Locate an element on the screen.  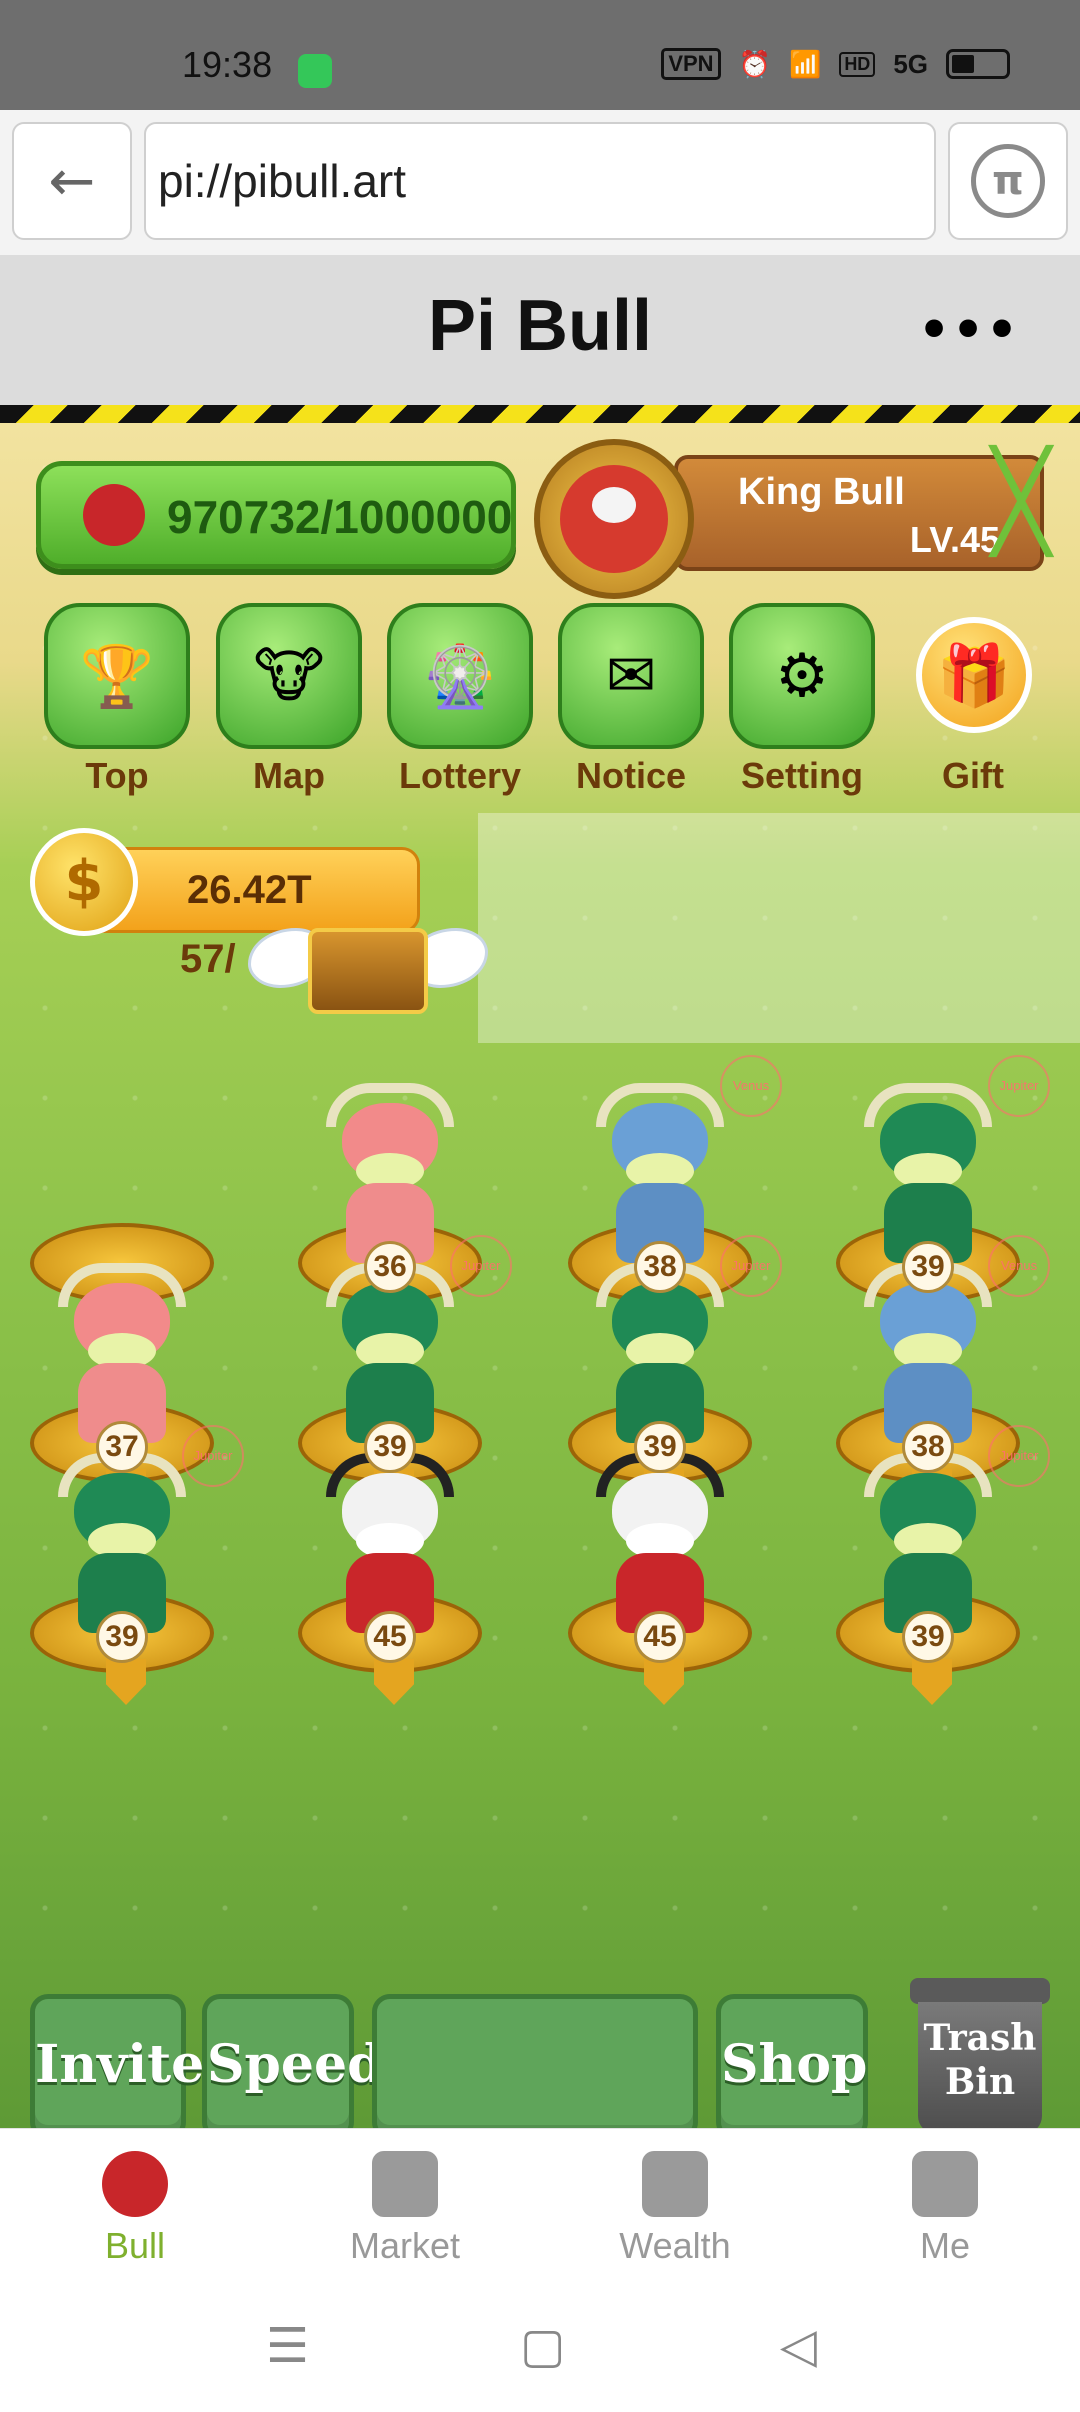
menu-label: Gift is located at coordinates (973, 775).